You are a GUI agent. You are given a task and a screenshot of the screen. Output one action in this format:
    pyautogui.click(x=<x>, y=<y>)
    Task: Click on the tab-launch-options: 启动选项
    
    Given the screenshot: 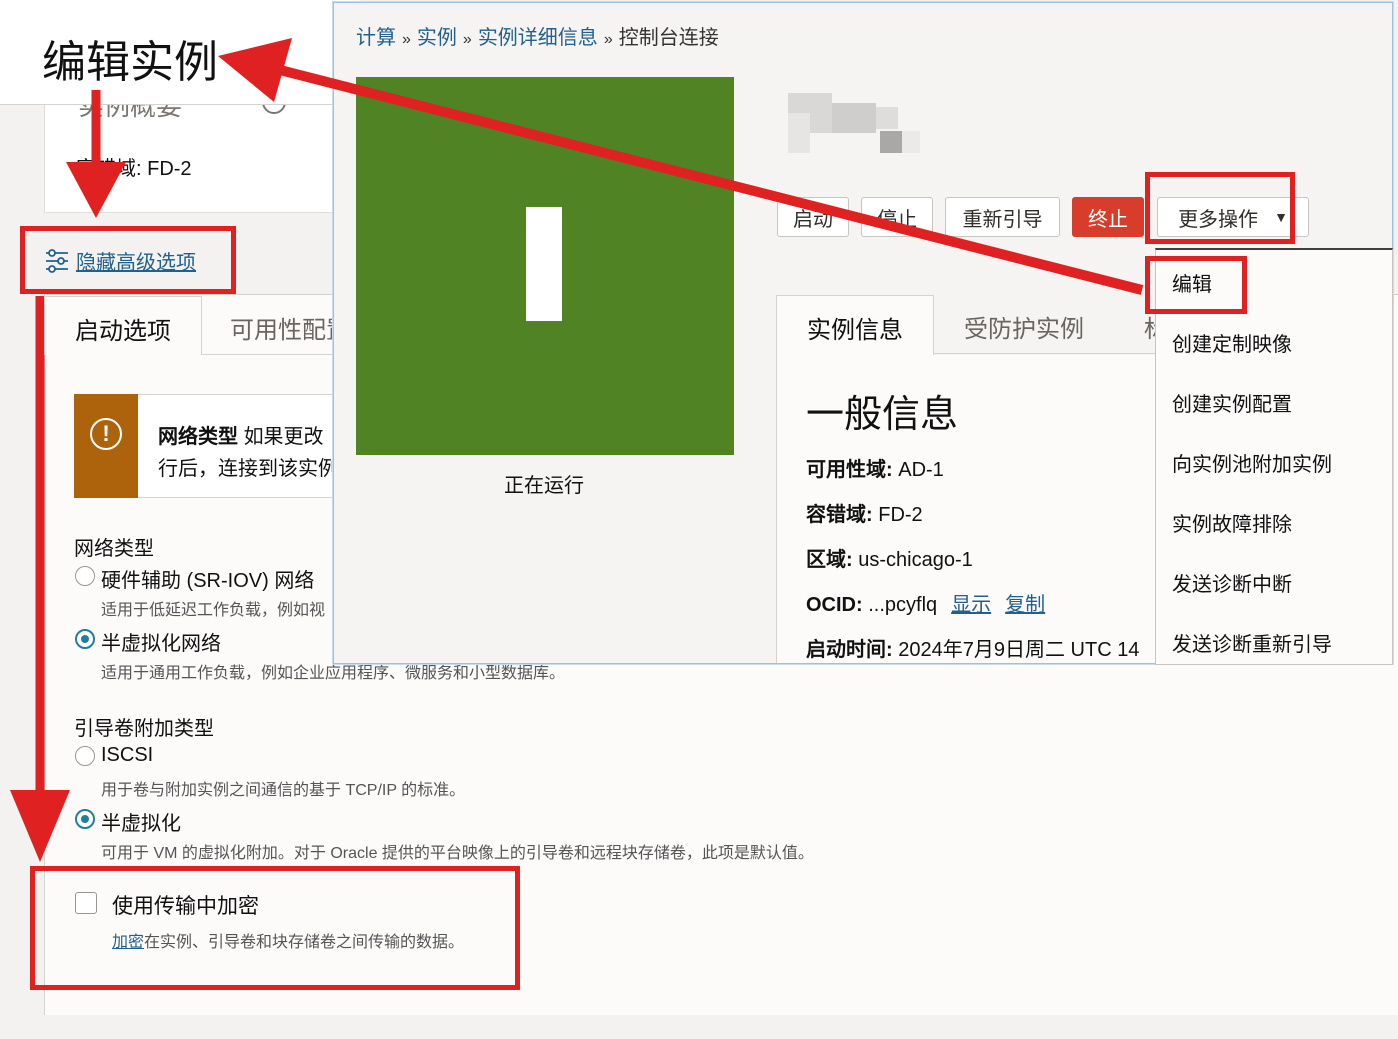 What is the action you would take?
    pyautogui.click(x=123, y=325)
    